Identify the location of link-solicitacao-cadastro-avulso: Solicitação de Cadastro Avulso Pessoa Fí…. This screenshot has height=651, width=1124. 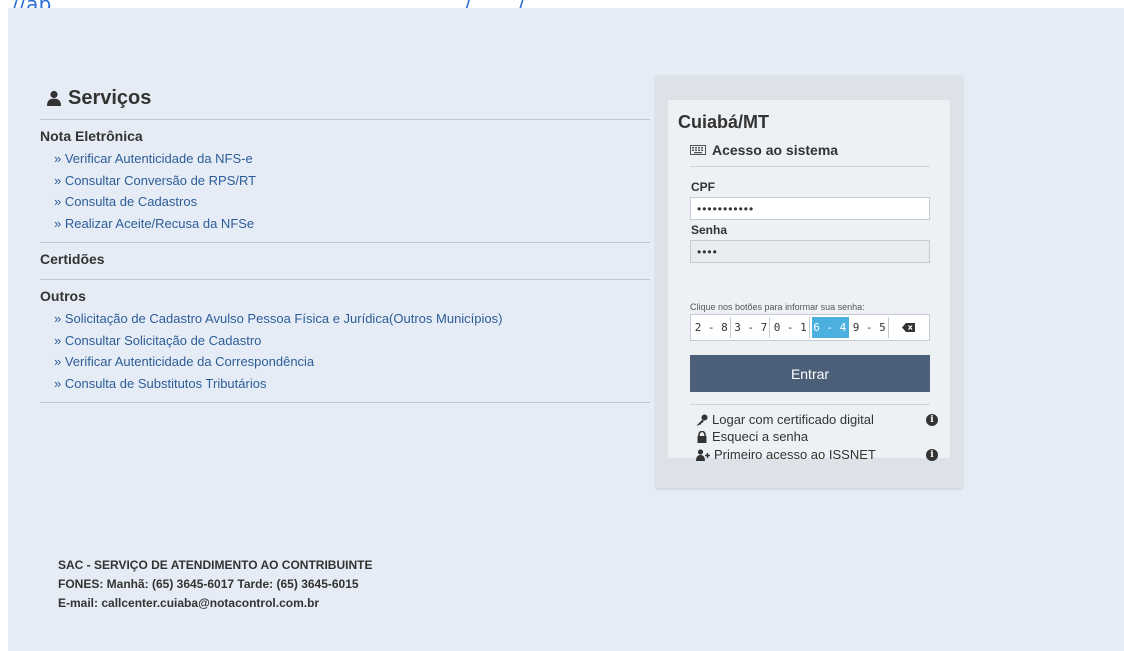
(352, 319).